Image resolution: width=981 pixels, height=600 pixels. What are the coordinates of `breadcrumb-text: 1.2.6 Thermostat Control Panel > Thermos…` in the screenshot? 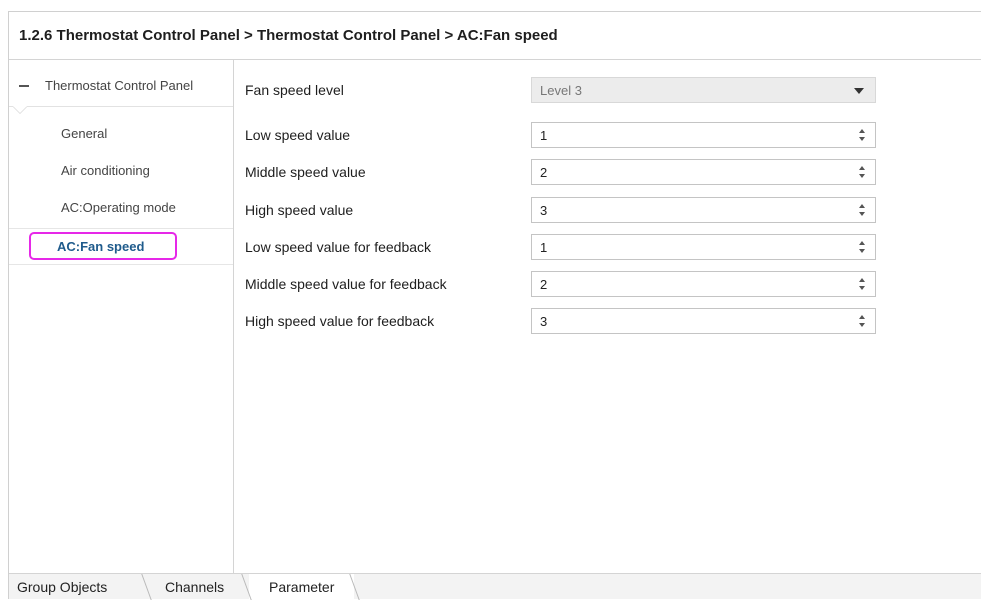 It's located at (288, 35).